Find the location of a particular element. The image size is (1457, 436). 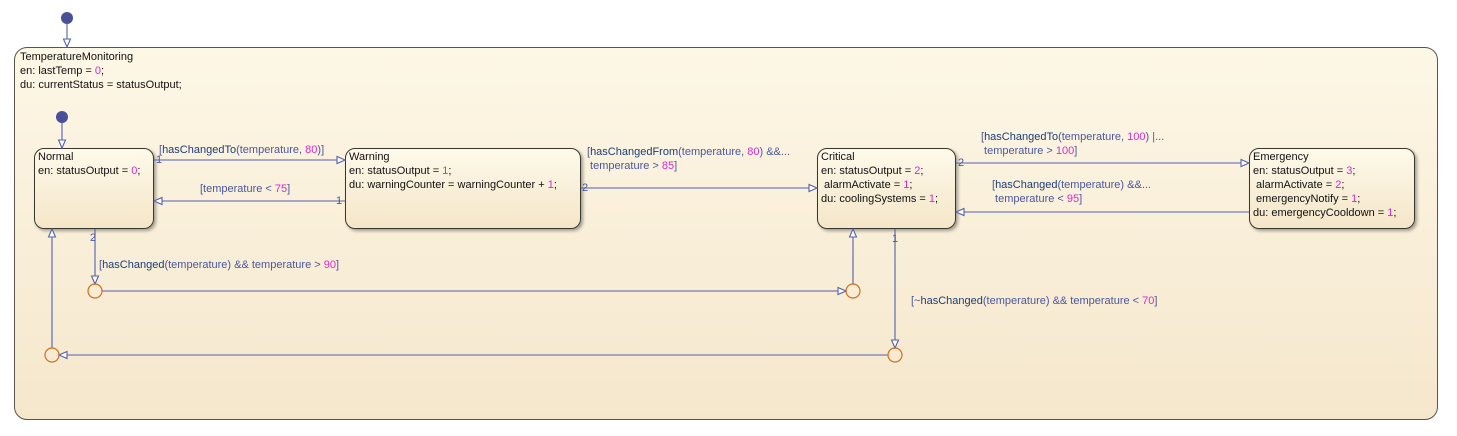

numeric-literal: 90 is located at coordinates (329, 265).